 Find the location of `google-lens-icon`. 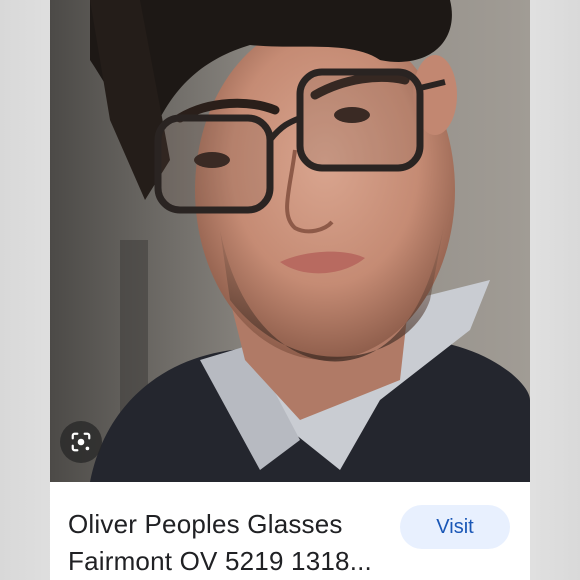

google-lens-icon is located at coordinates (81, 442).